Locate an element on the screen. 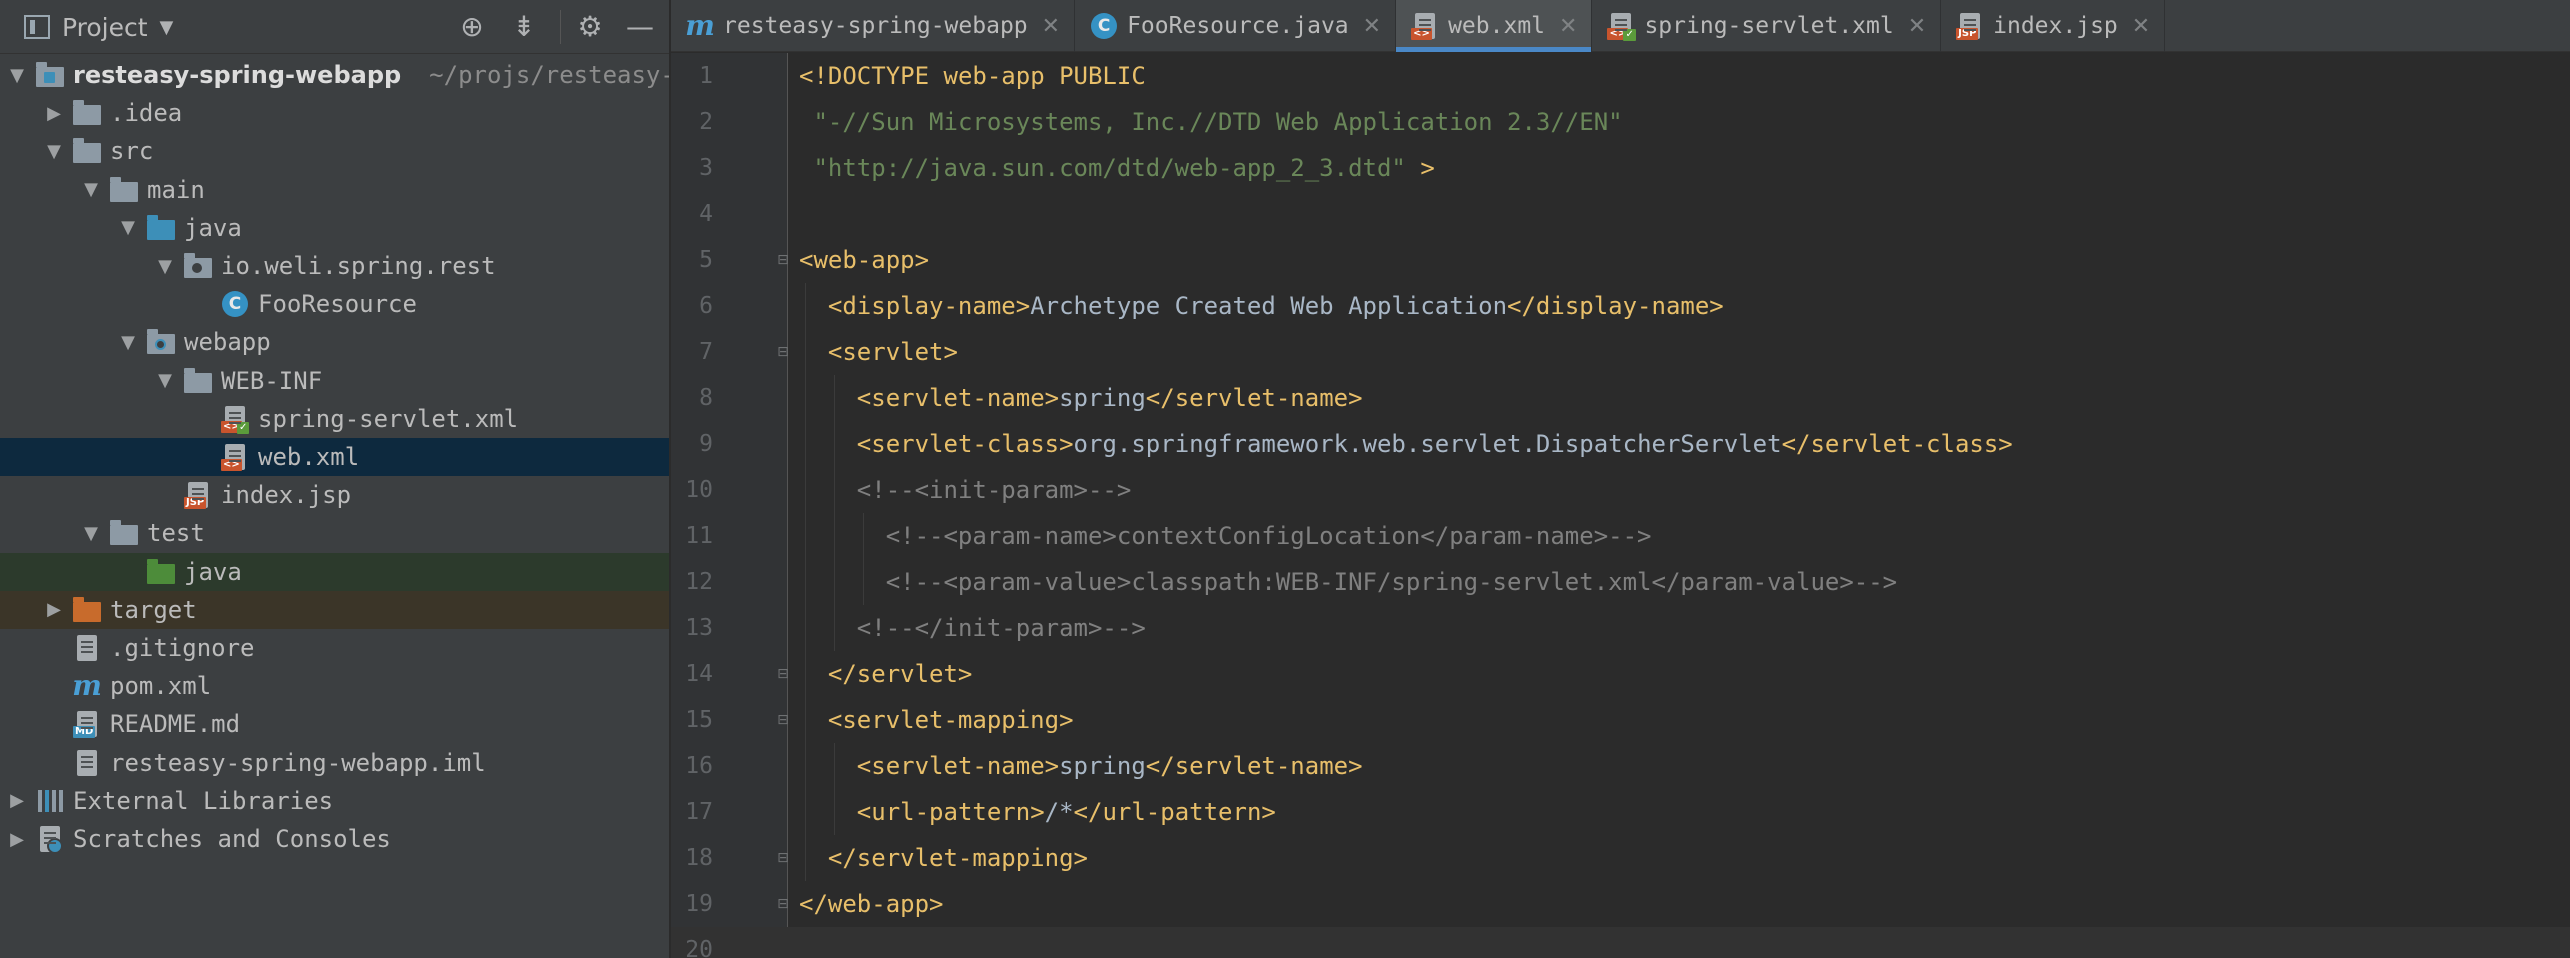  line-number: 1 is located at coordinates (706, 76).